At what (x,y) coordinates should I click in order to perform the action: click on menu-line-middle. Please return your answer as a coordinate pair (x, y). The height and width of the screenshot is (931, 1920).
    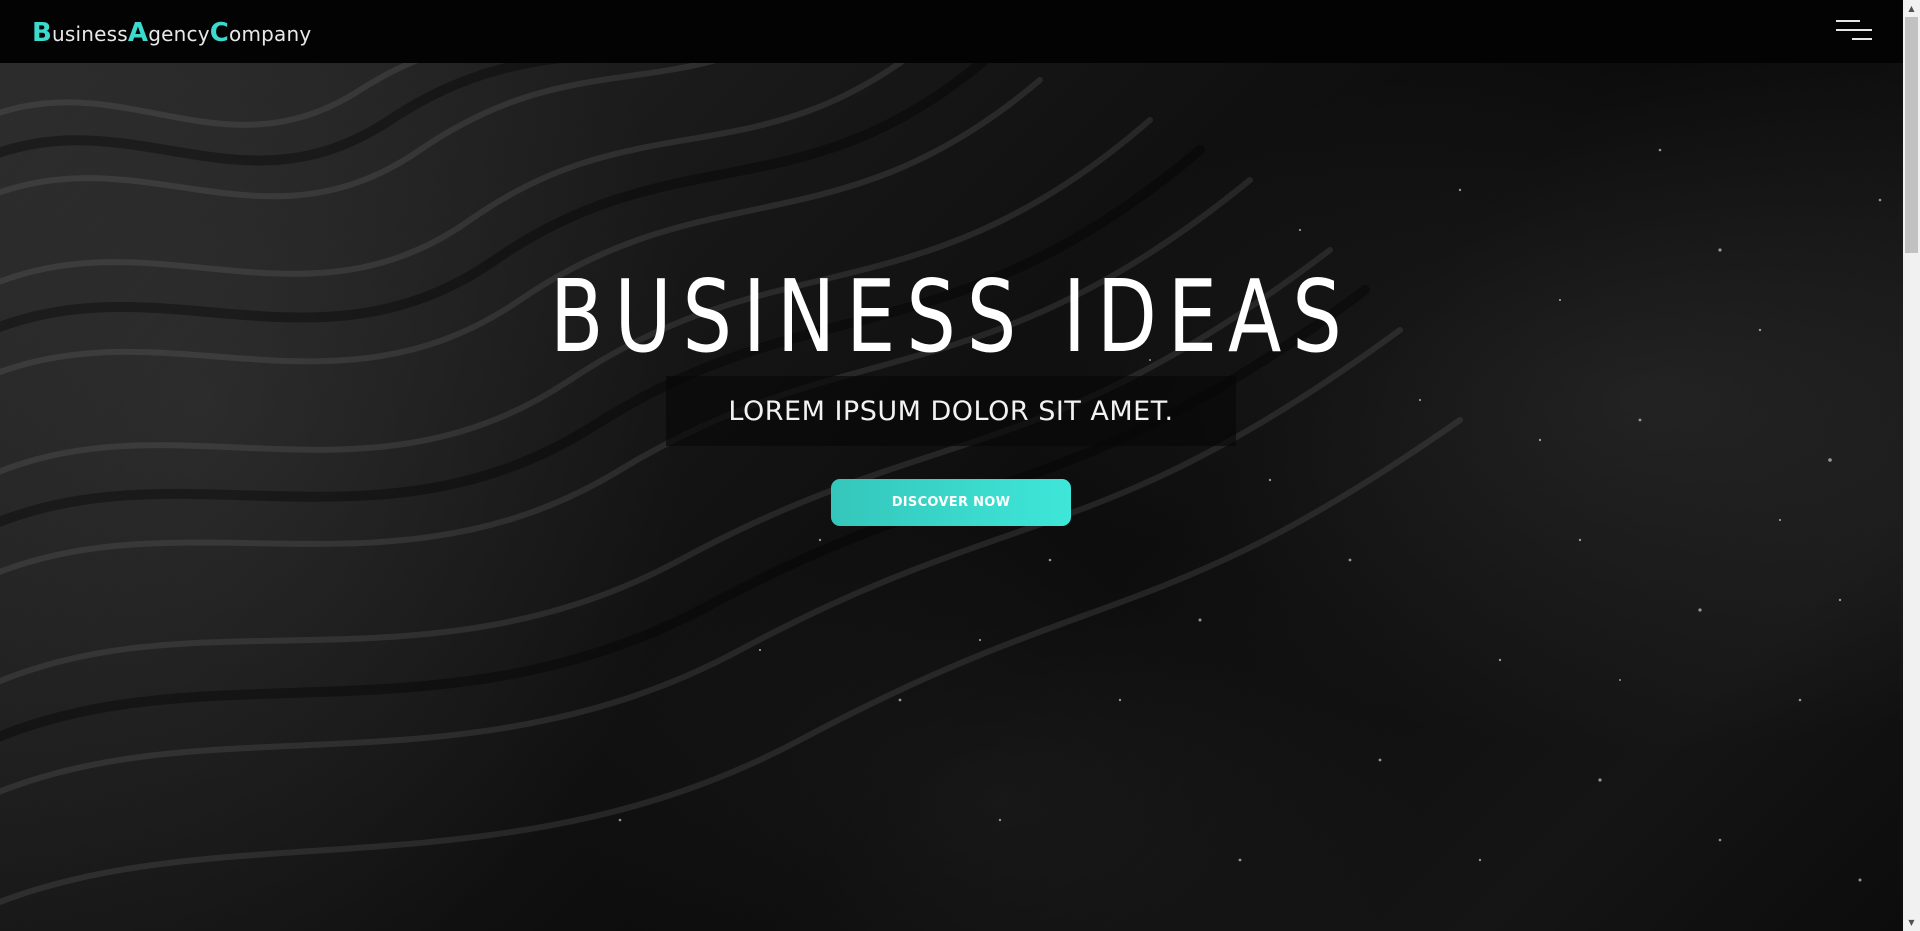
    Looking at the image, I should click on (1854, 30).